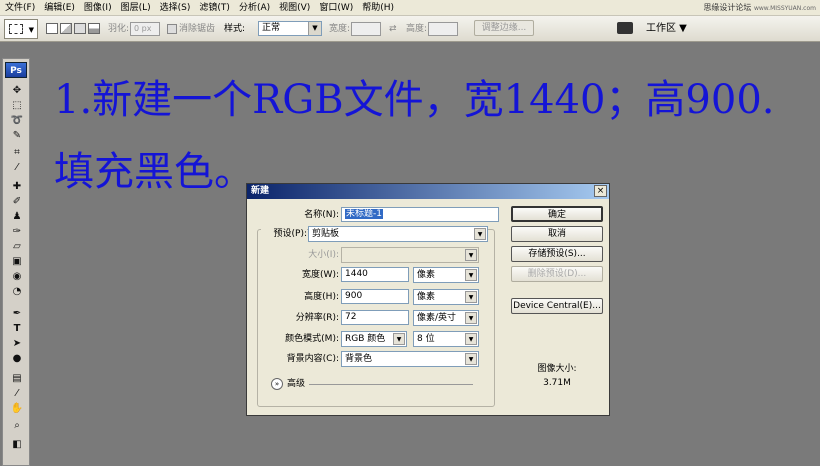 The width and height of the screenshot is (820, 466). Describe the element at coordinates (625, 28) in the screenshot. I see `bridge-icon` at that location.